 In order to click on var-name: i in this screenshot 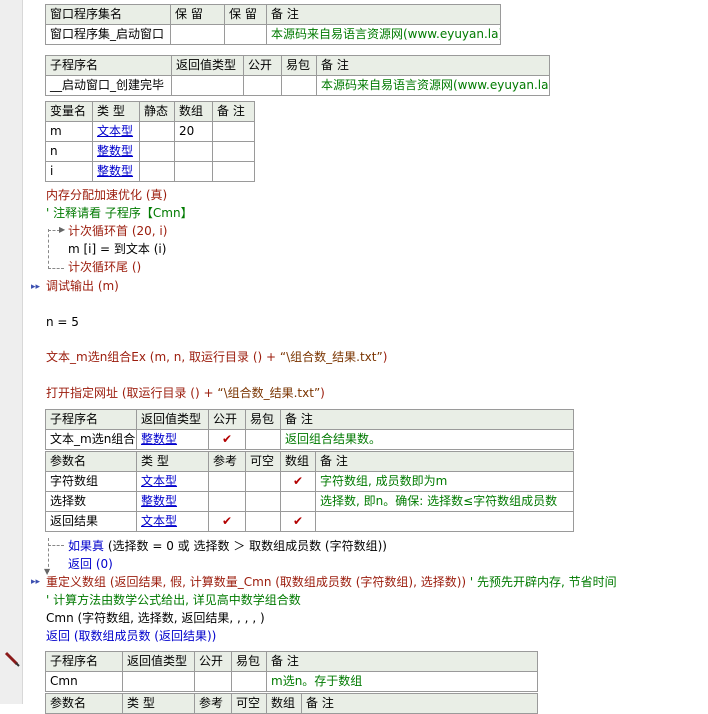, I will do `click(69, 171)`.